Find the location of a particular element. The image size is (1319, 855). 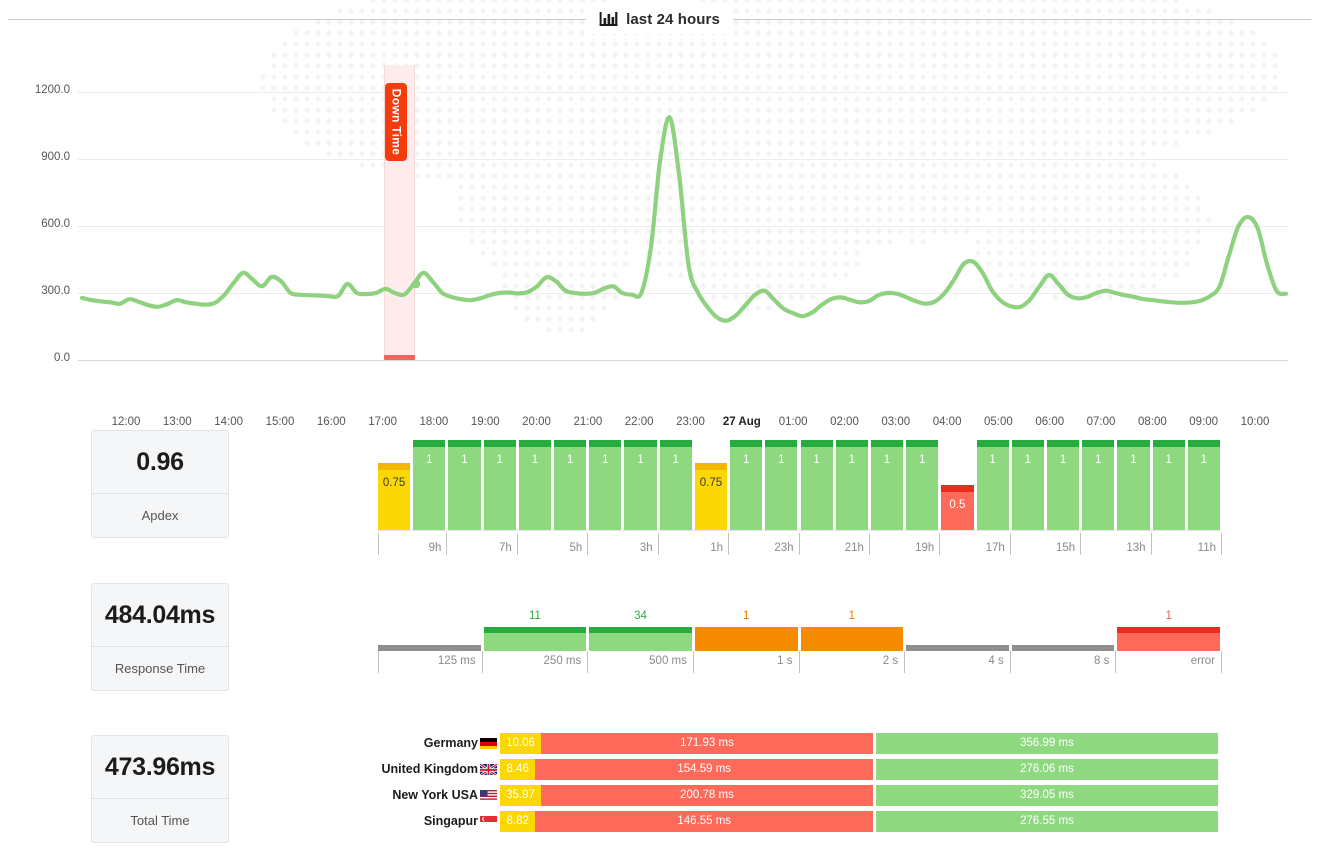

histogram-bar-value: 11 is located at coordinates (534, 616).